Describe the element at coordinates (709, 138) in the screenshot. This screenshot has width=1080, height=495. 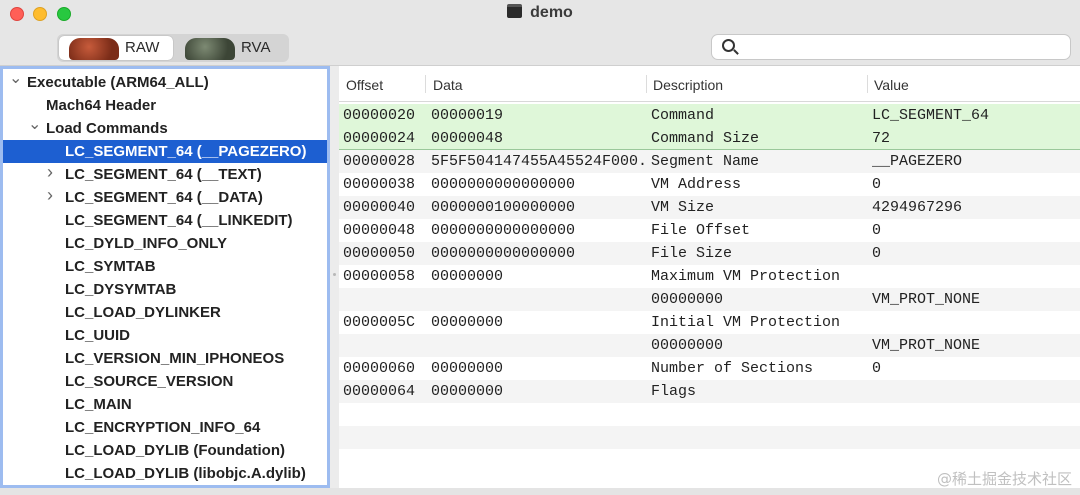
I see `table-row: 00000024 00000048 Command Size 72` at that location.